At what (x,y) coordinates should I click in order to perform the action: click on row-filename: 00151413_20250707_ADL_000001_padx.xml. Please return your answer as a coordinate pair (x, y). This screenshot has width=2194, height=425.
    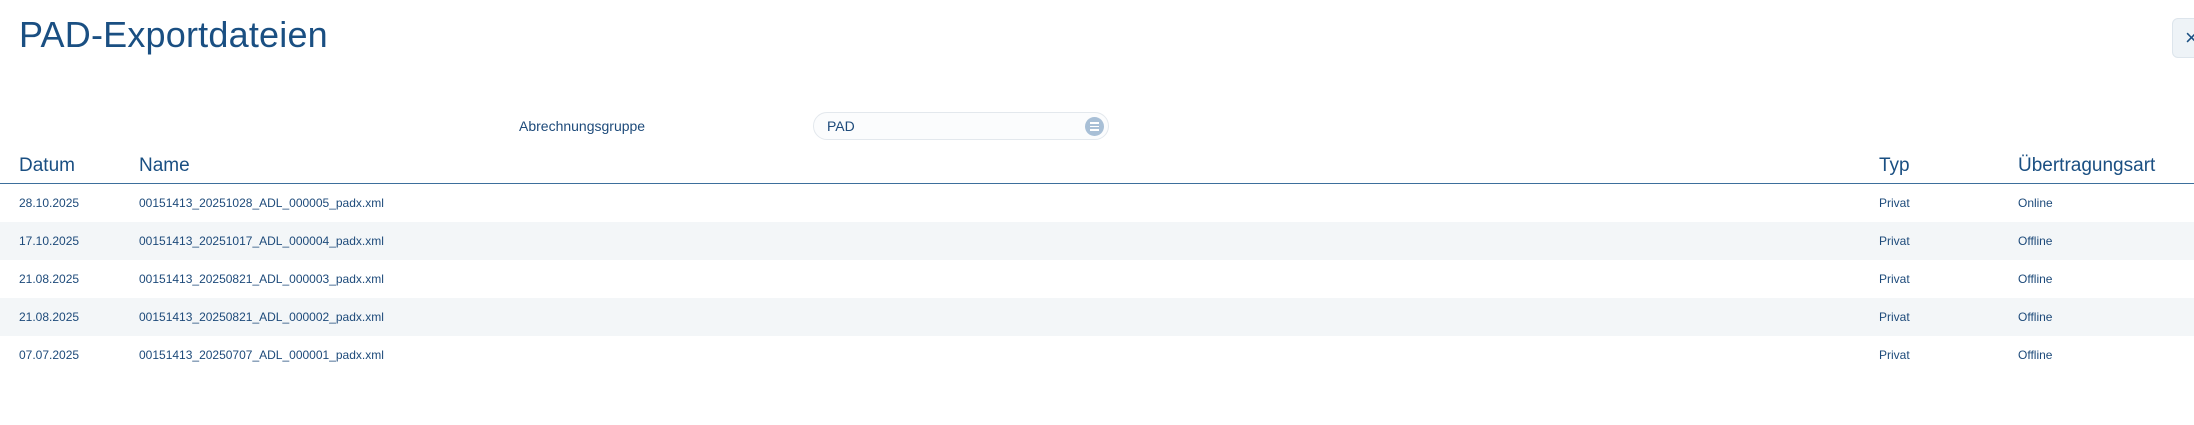
    Looking at the image, I should click on (261, 355).